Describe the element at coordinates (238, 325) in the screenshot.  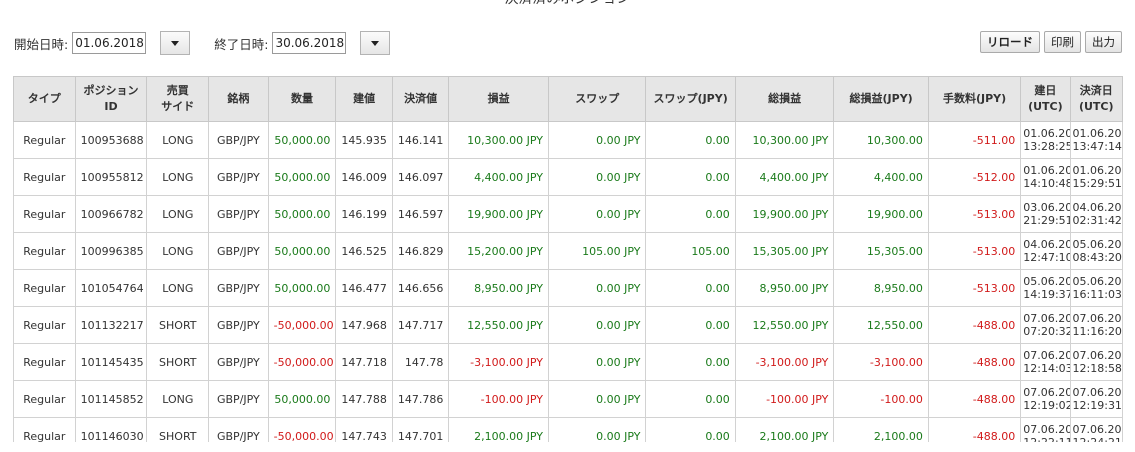
I see `cell-symbol: GBP/JPY` at that location.